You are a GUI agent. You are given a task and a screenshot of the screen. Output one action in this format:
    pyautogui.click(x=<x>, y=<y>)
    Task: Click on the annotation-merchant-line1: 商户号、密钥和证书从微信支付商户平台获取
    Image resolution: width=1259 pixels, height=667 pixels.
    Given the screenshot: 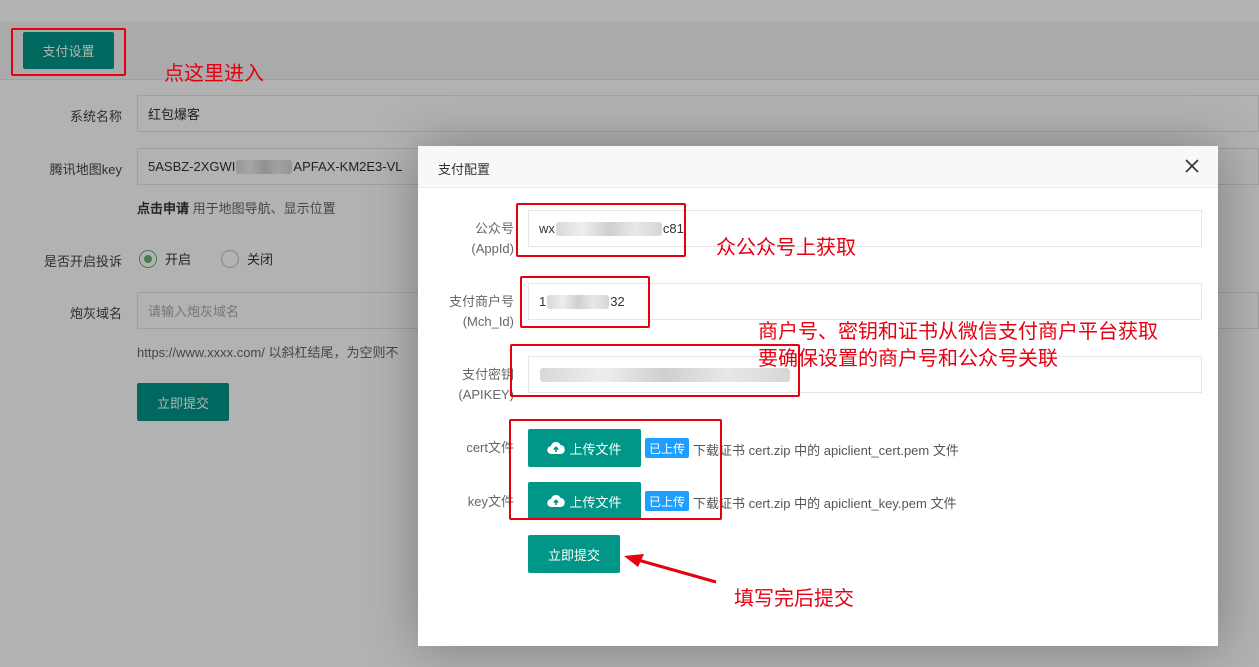 What is the action you would take?
    pyautogui.click(x=958, y=331)
    